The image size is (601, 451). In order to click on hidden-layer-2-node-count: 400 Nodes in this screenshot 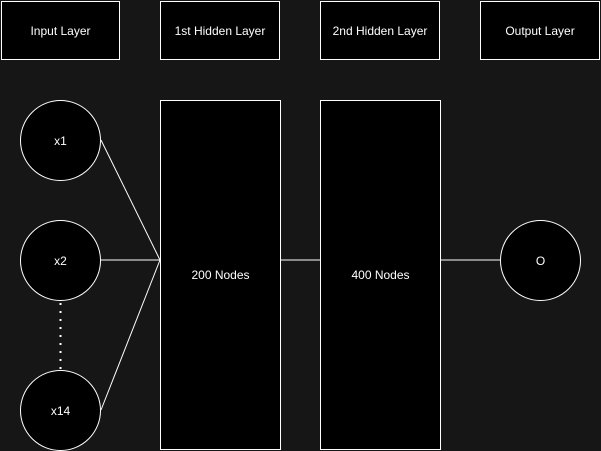, I will do `click(380, 275)`.